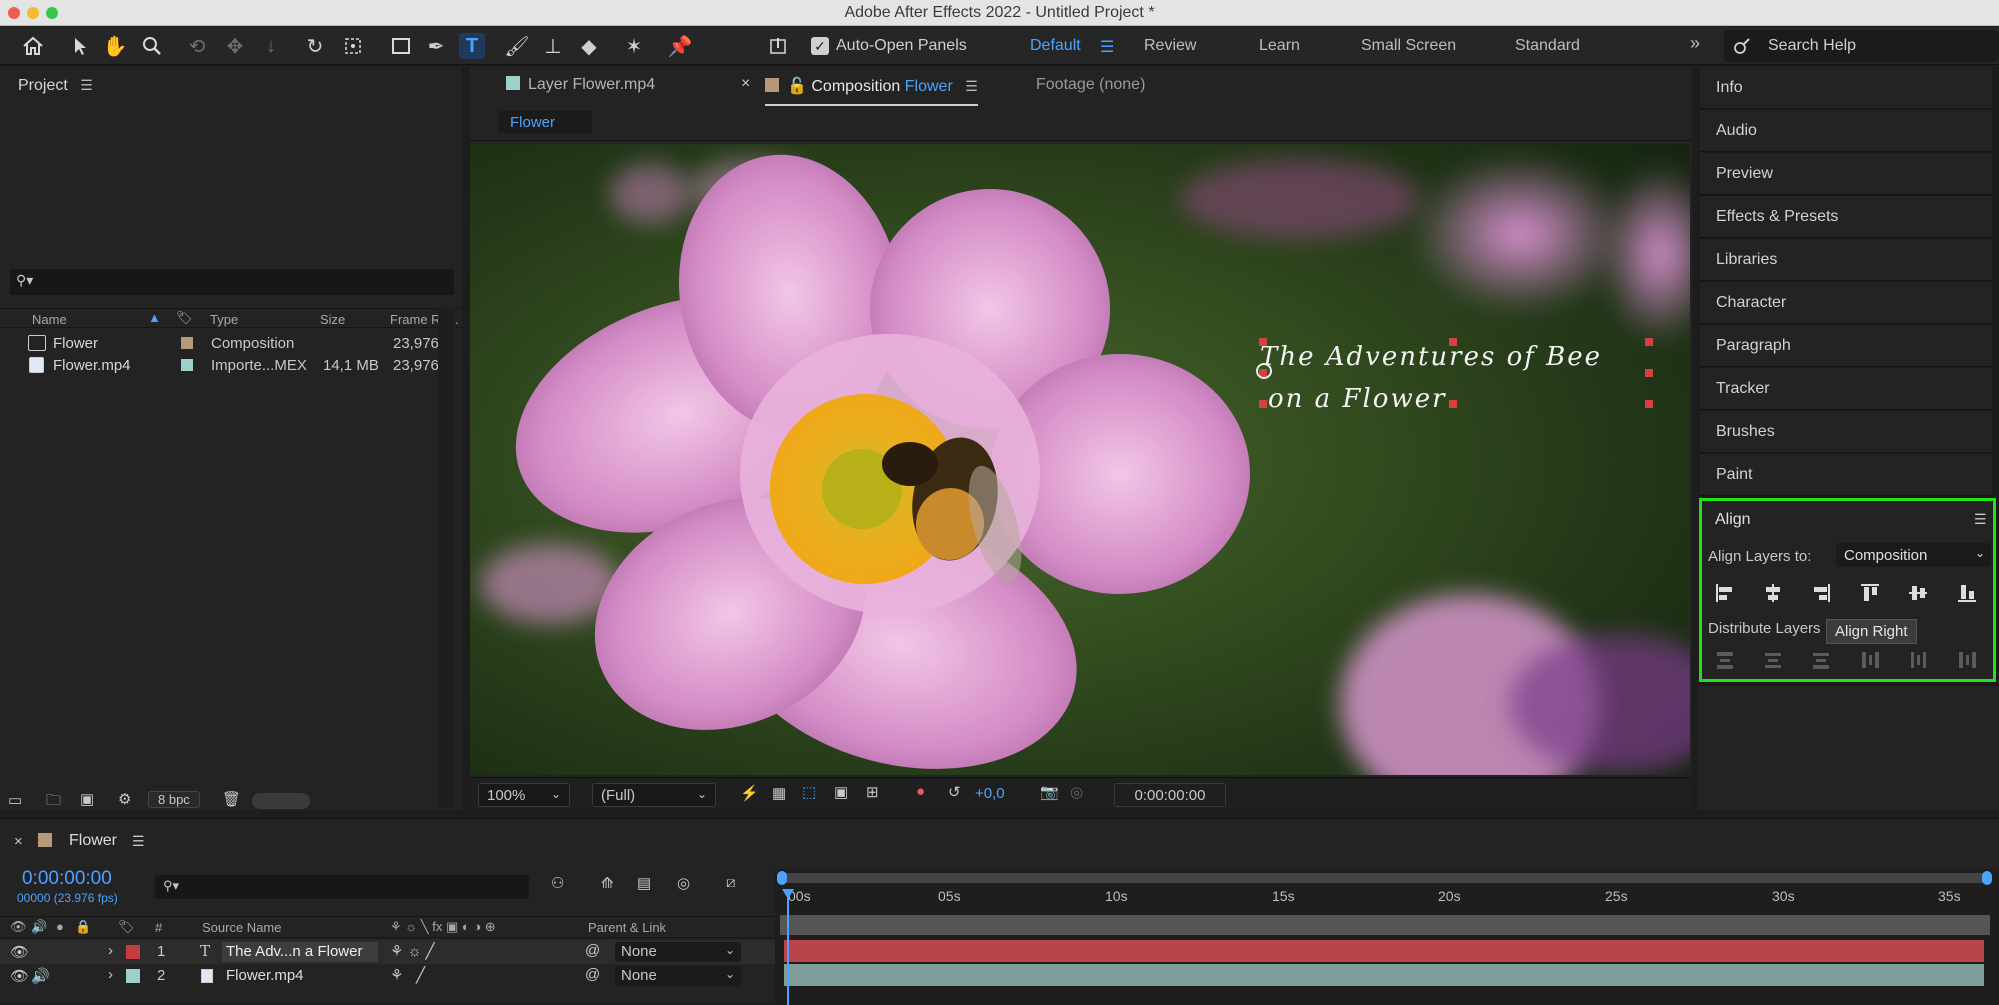  What do you see at coordinates (93, 841) in the screenshot?
I see `timeline-comp-tab: Flower` at bounding box center [93, 841].